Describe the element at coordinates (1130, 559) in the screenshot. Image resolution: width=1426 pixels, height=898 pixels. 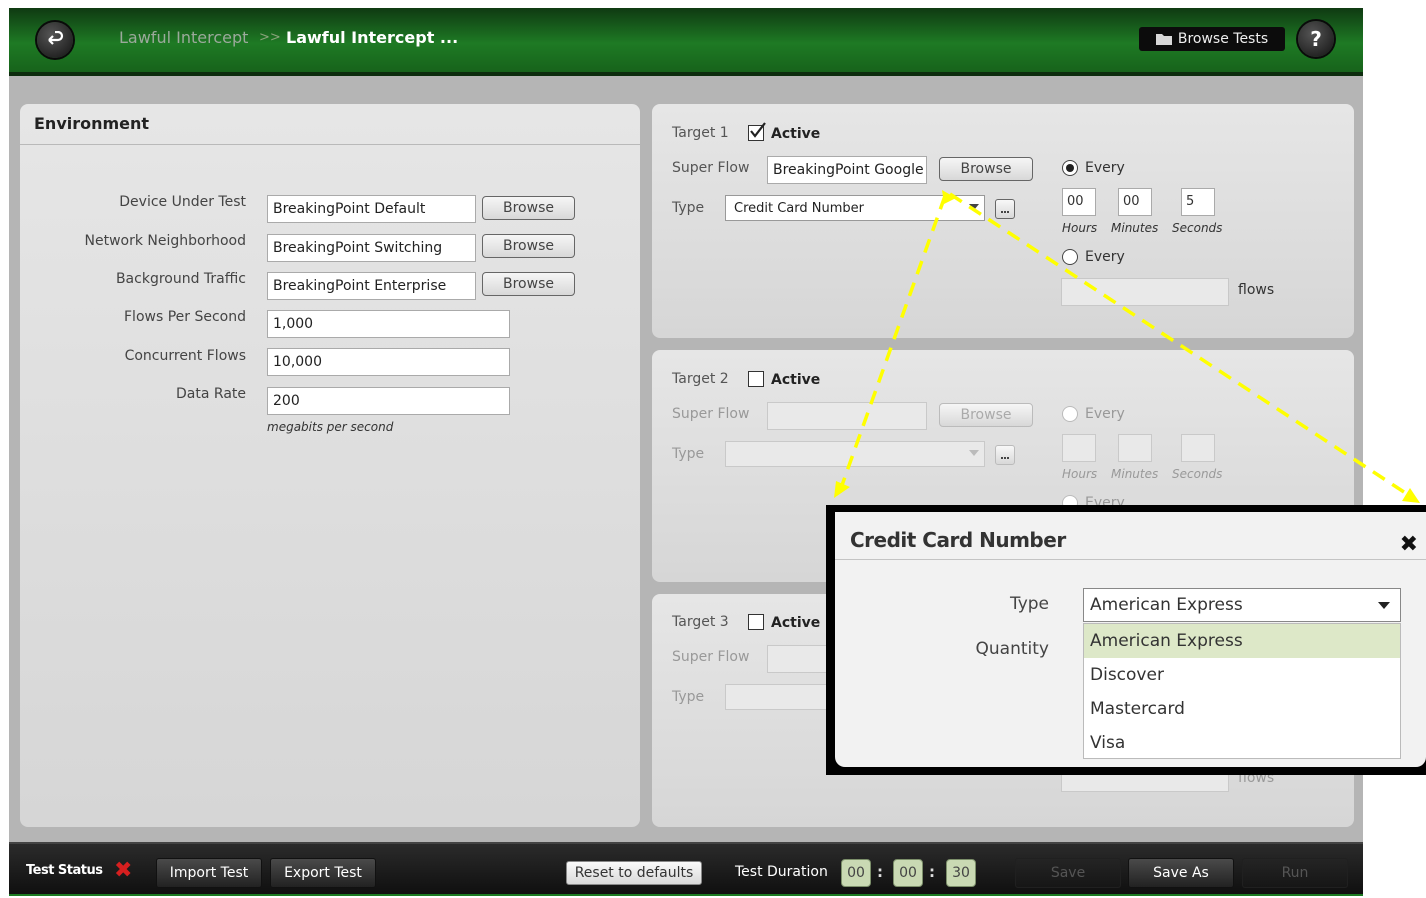
I see `divider` at that location.